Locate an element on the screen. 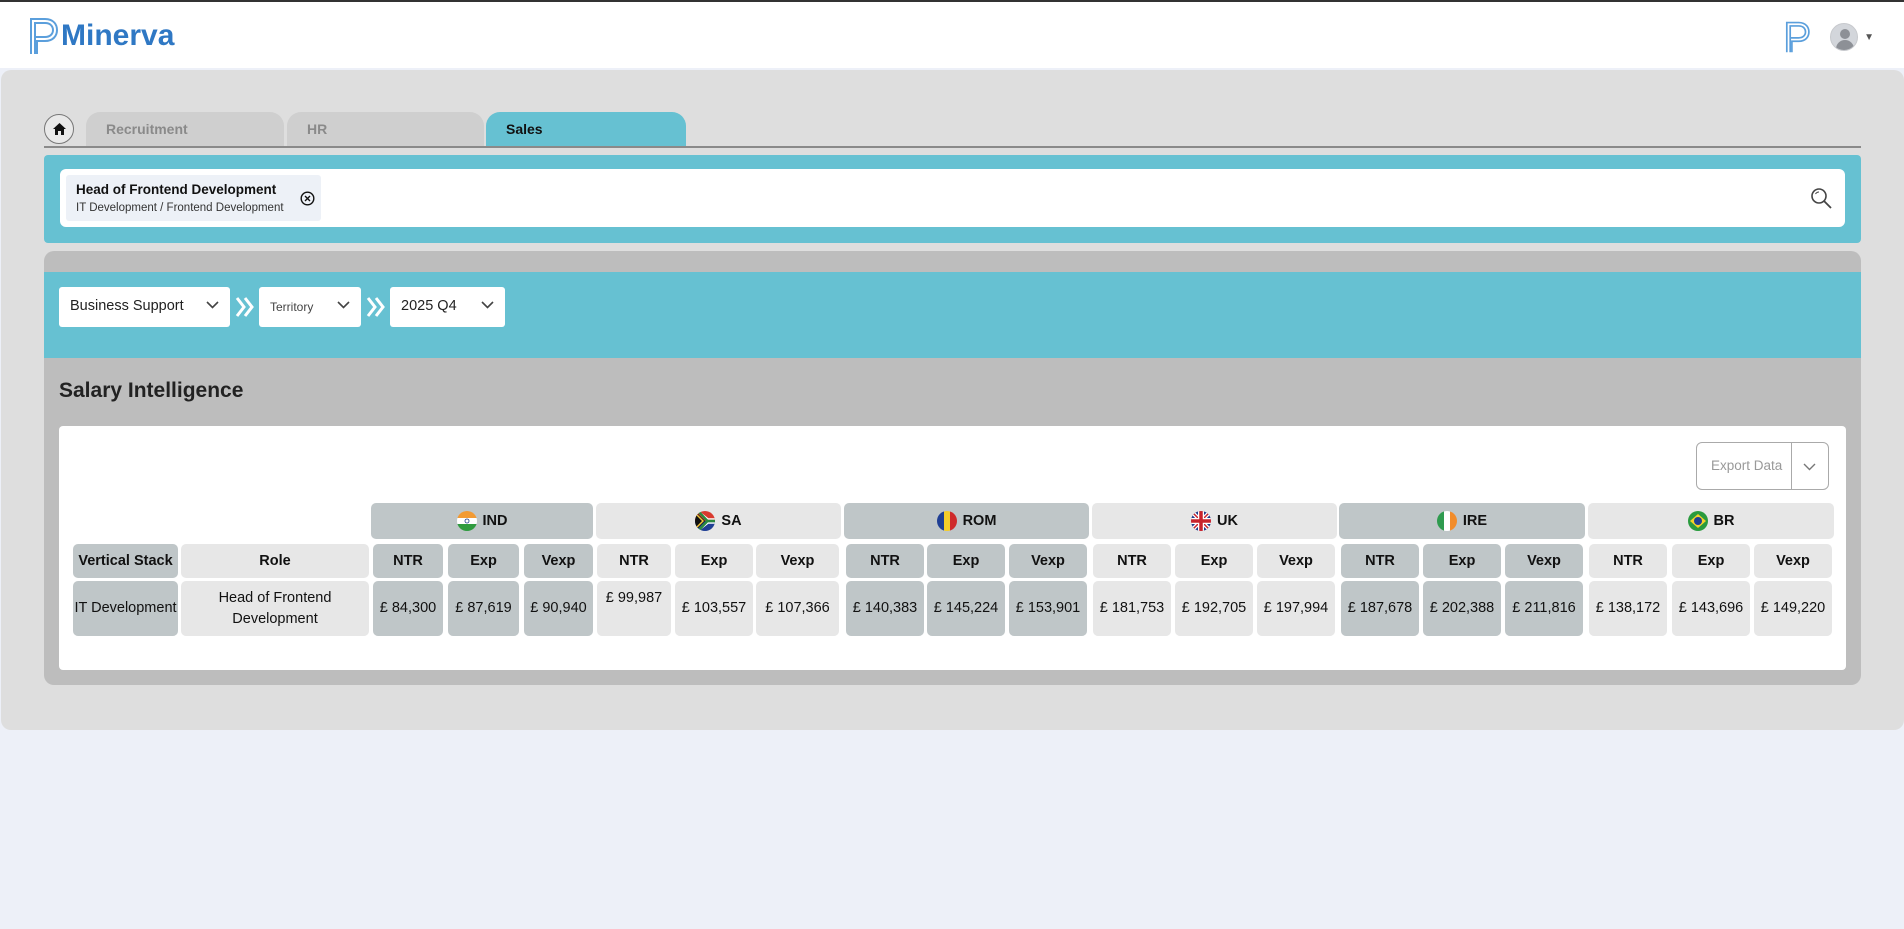 The height and width of the screenshot is (929, 1904). metric-header-ind-ntr: NTR is located at coordinates (408, 561).